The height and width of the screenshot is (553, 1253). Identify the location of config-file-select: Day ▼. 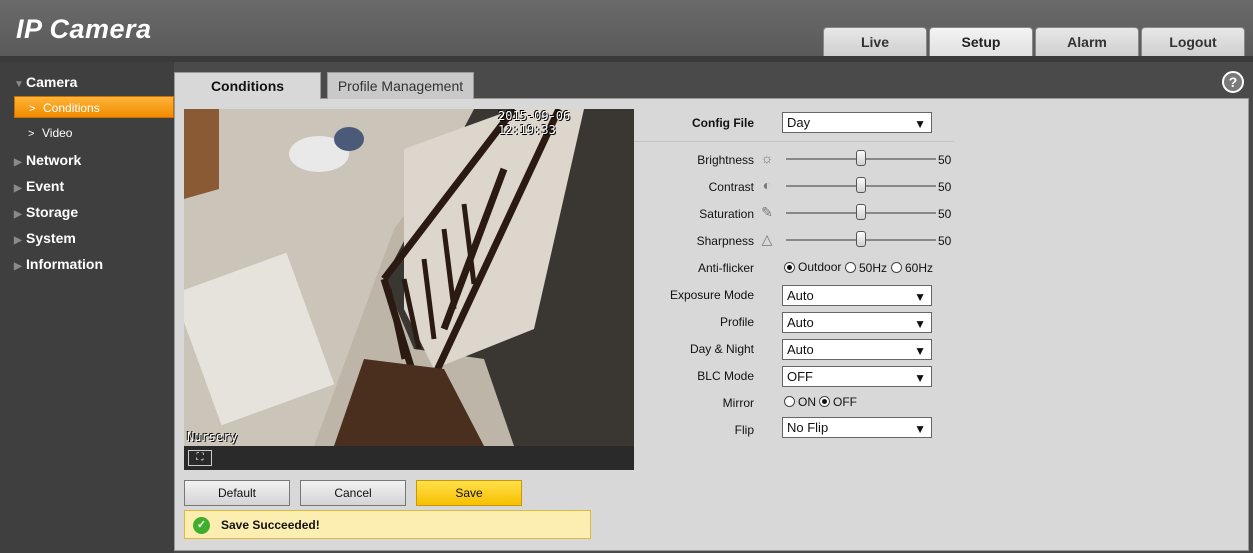
(857, 122).